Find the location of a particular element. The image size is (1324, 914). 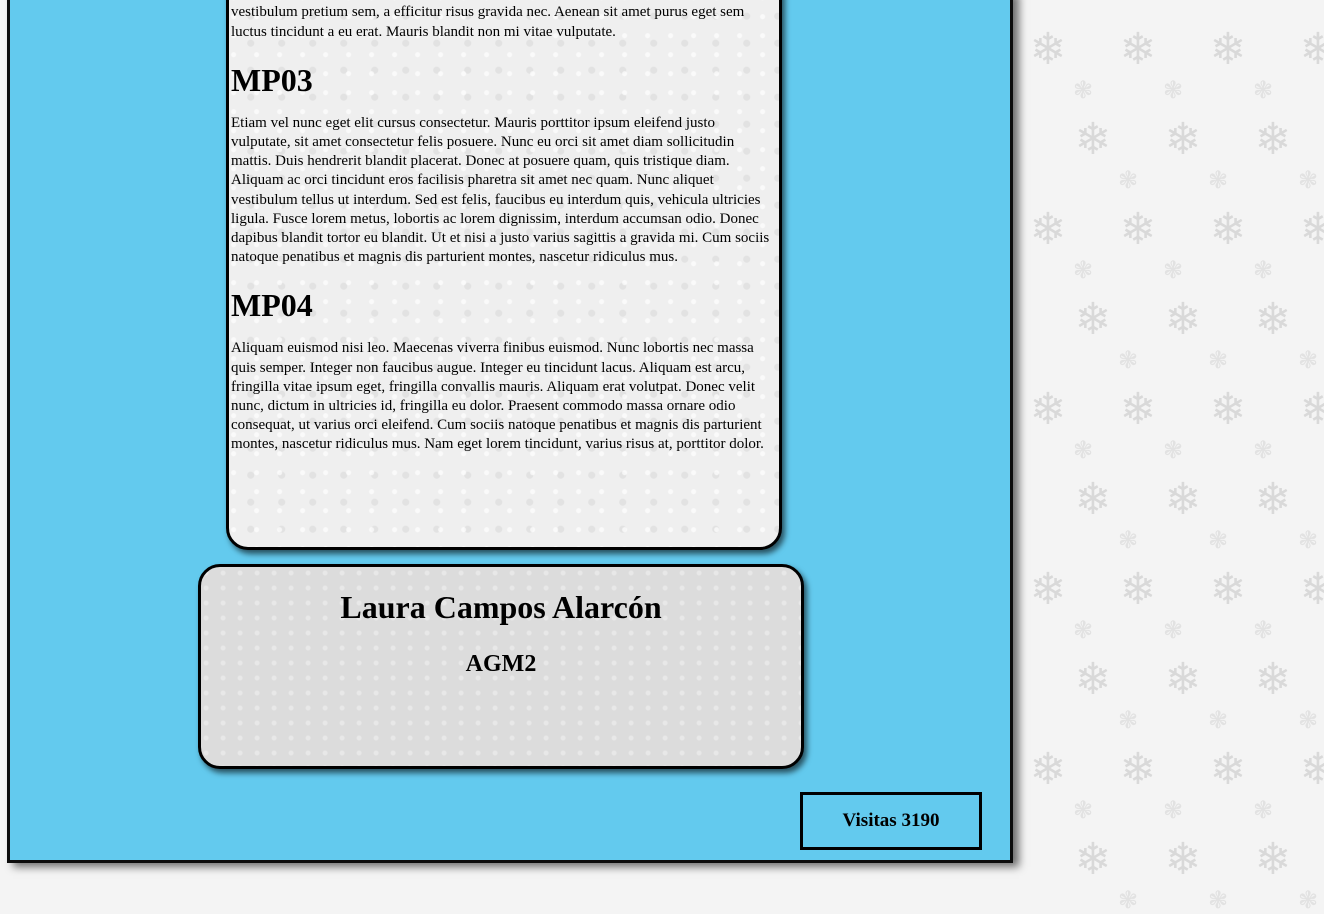

author-group: AGM2 is located at coordinates (501, 664).